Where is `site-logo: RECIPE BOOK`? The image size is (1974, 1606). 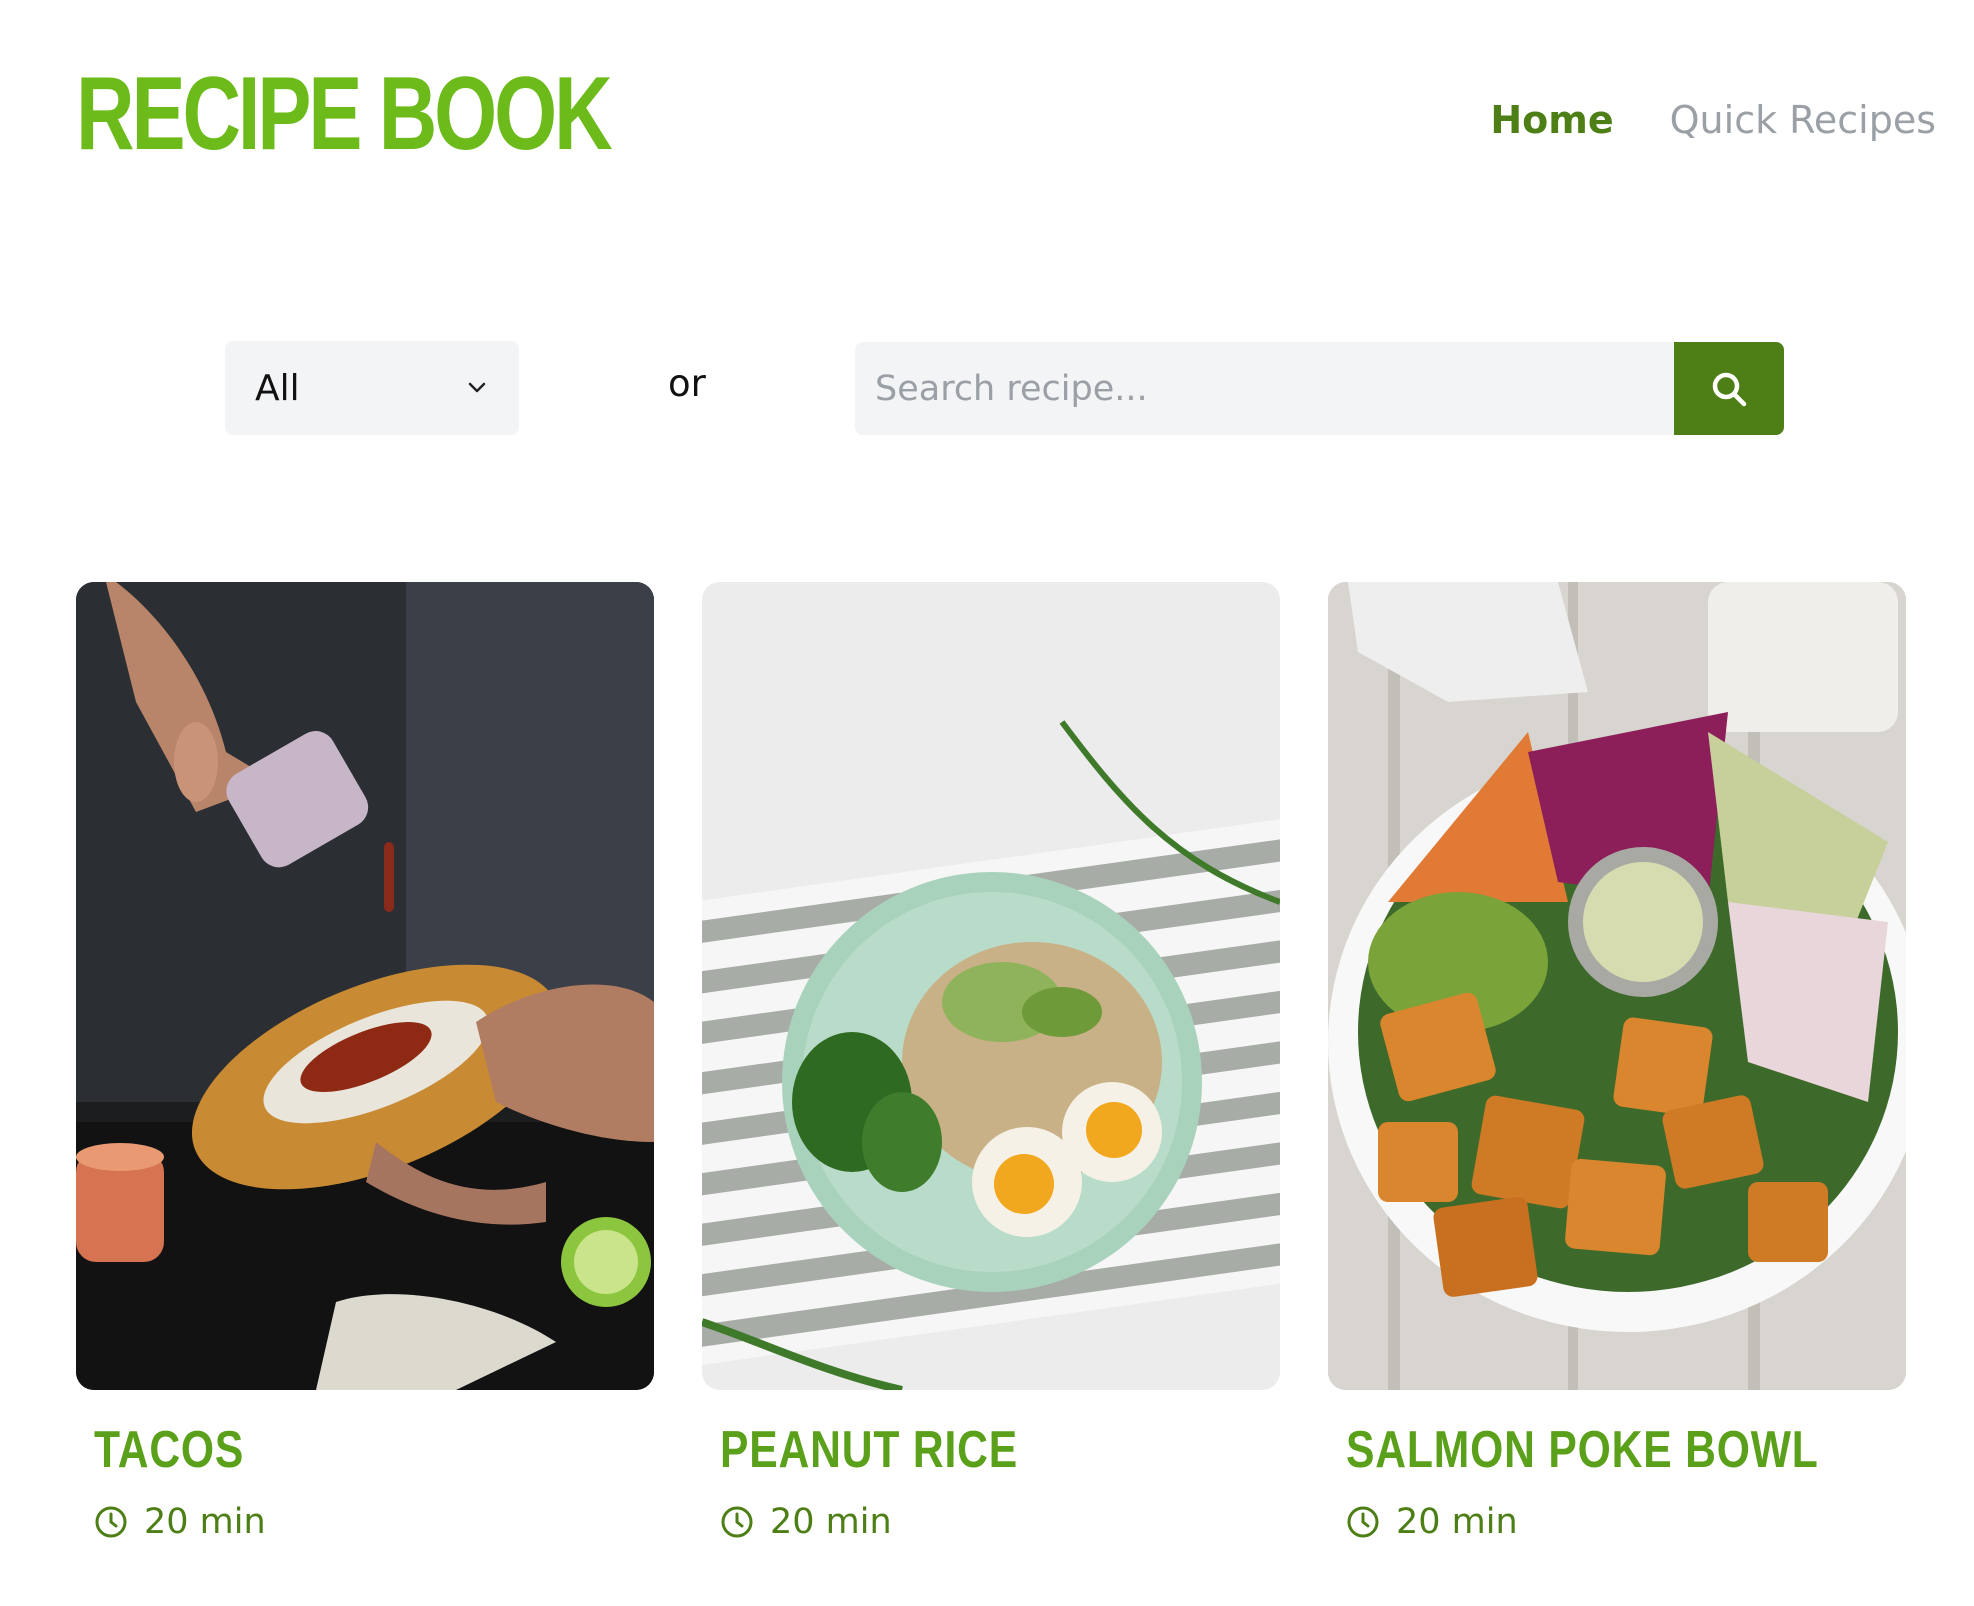 site-logo: RECIPE BOOK is located at coordinates (344, 114).